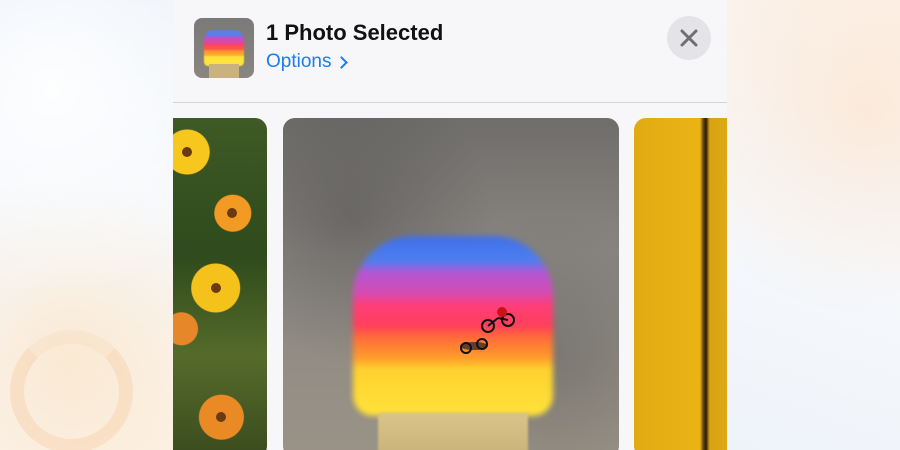 This screenshot has height=450, width=900. I want to click on options-label: Options, so click(299, 61).